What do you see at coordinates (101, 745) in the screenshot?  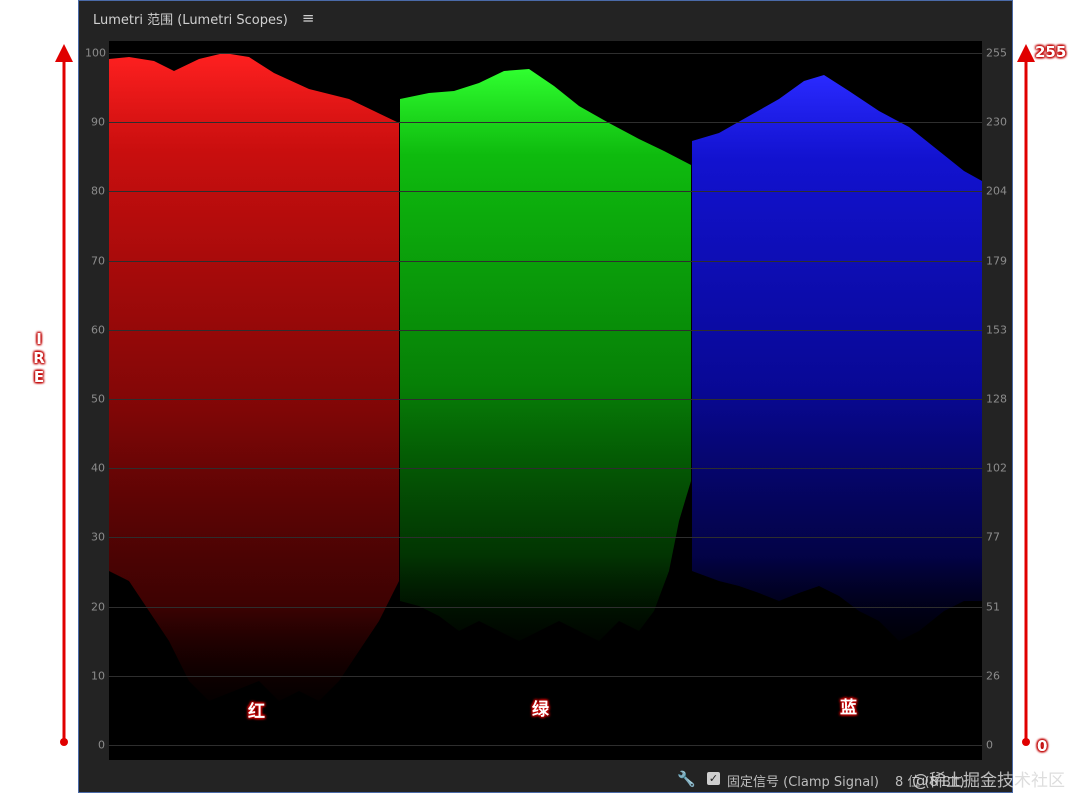 I see `ire-tick-label: 0` at bounding box center [101, 745].